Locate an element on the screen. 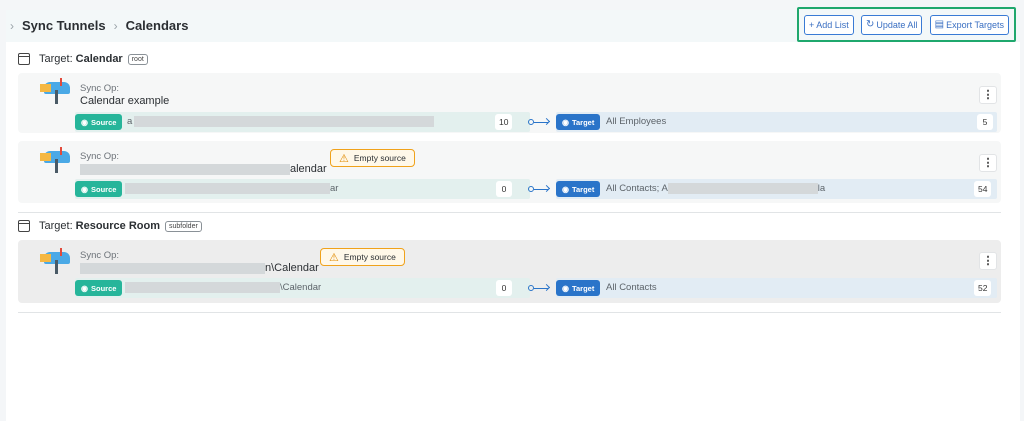 This screenshot has height=421, width=1024. target-count: 5 is located at coordinates (985, 122).